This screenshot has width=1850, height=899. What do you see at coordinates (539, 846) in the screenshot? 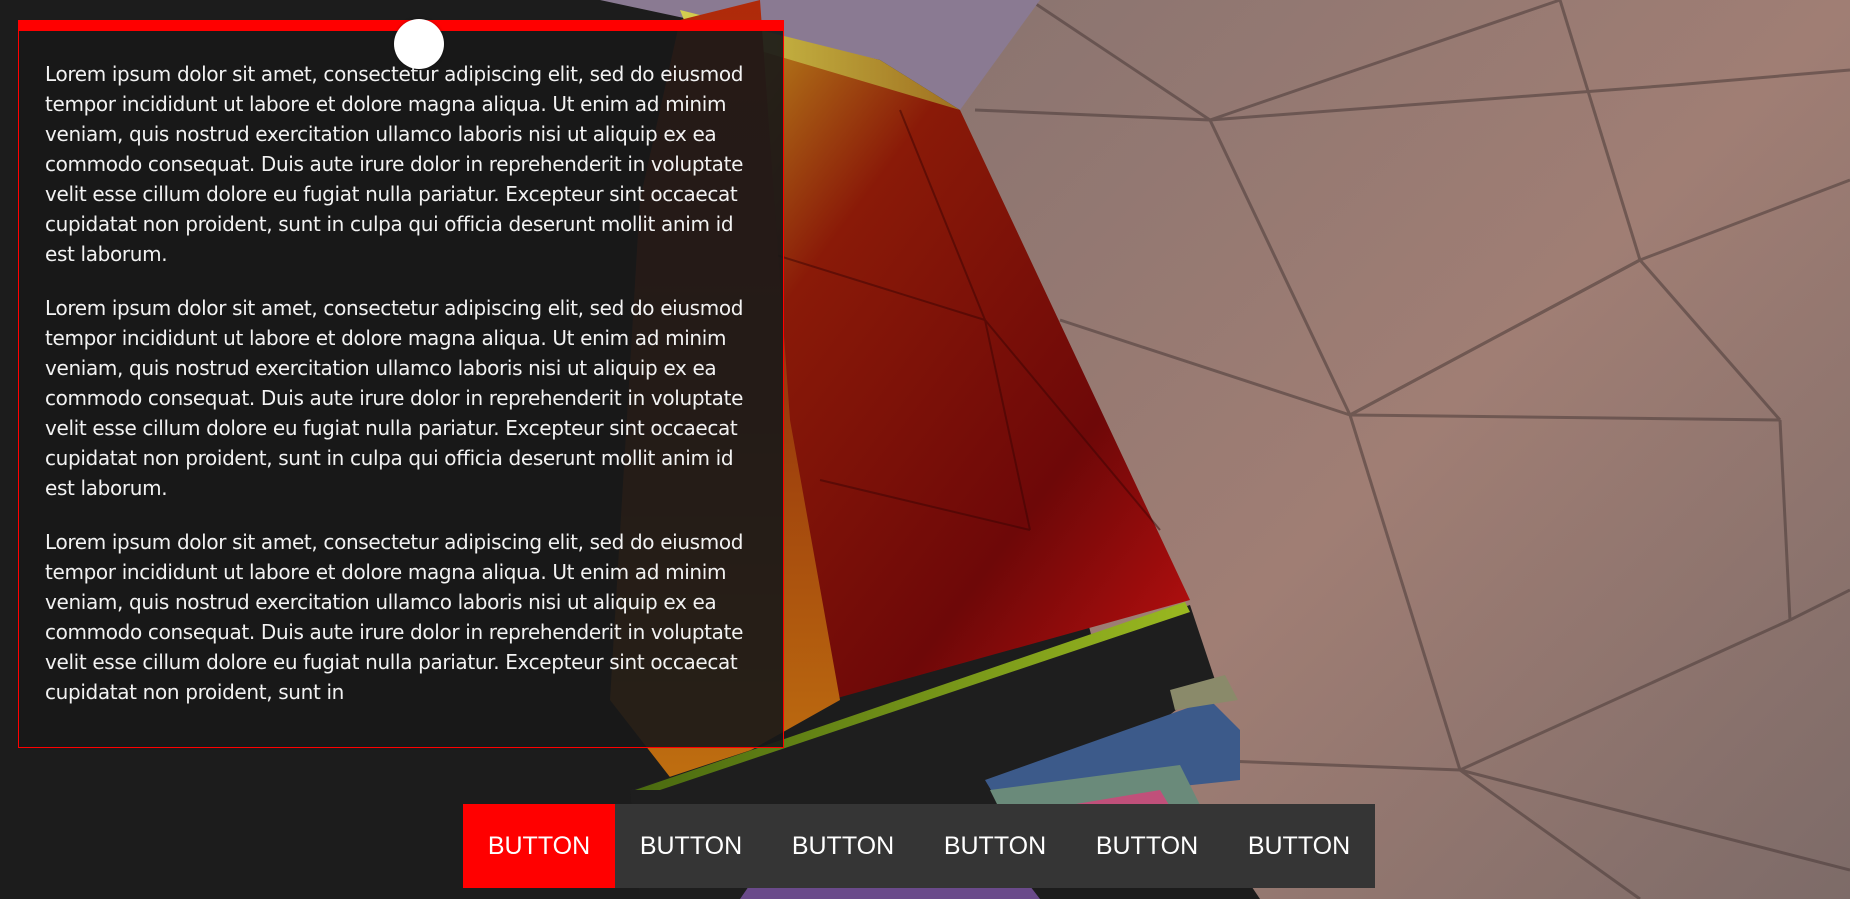
I see `button-1: BUTTON` at bounding box center [539, 846].